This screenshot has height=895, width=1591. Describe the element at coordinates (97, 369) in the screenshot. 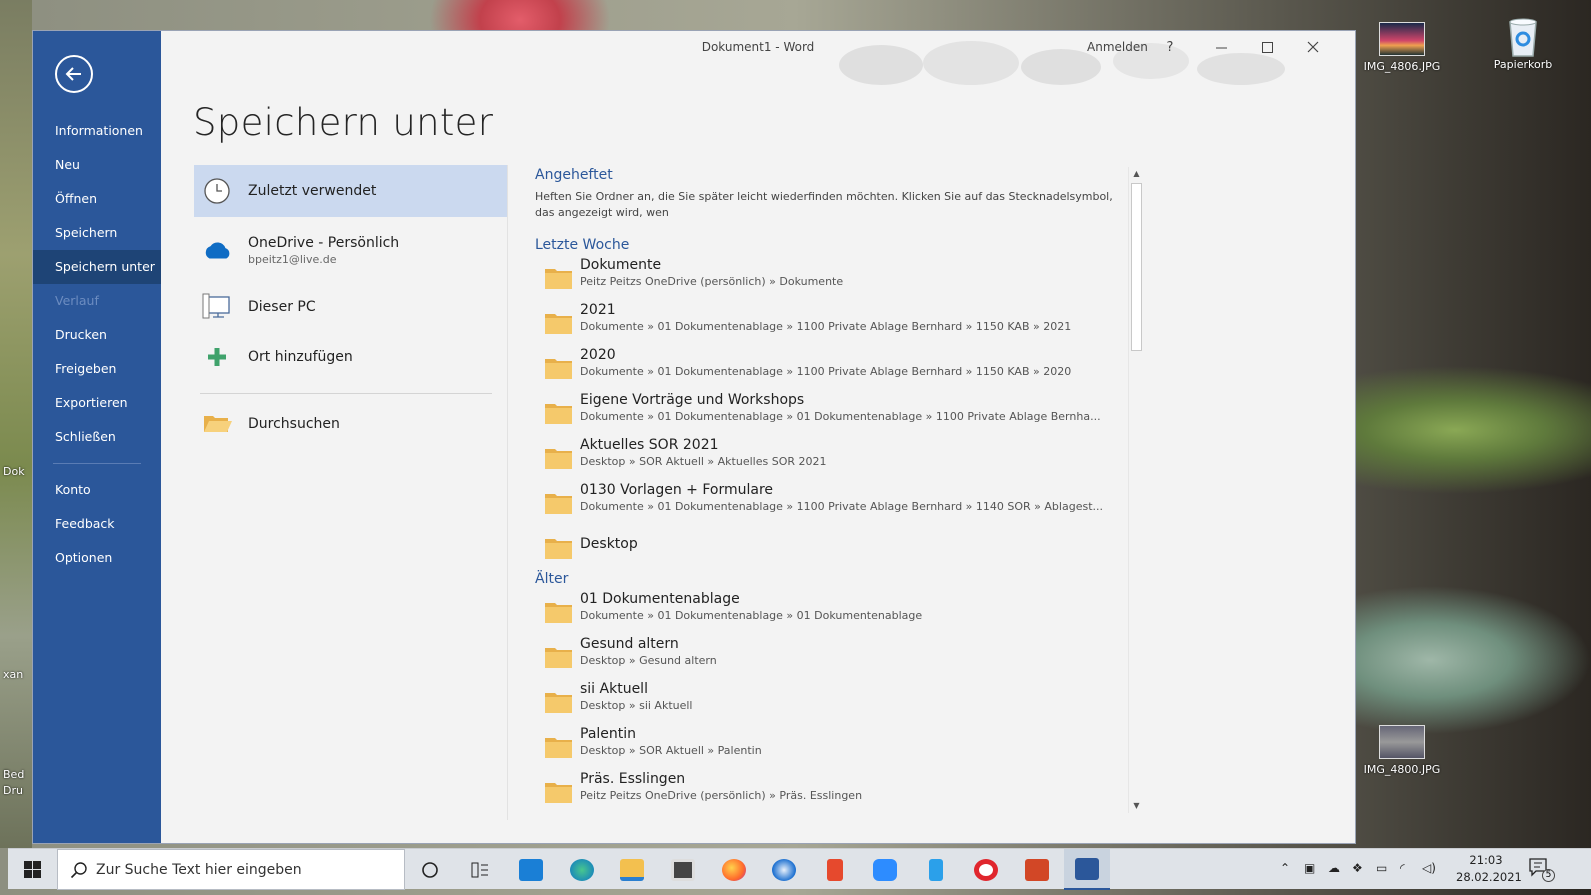

I see `nav-item-freigeben: Freigeben` at that location.